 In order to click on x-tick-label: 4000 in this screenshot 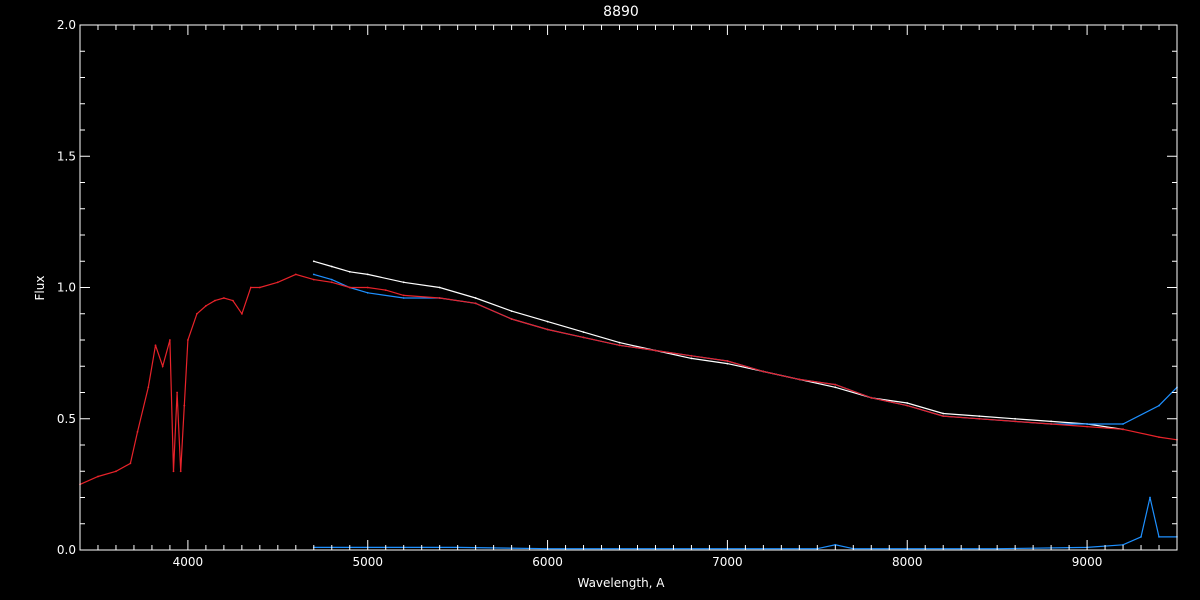, I will do `click(188, 562)`.